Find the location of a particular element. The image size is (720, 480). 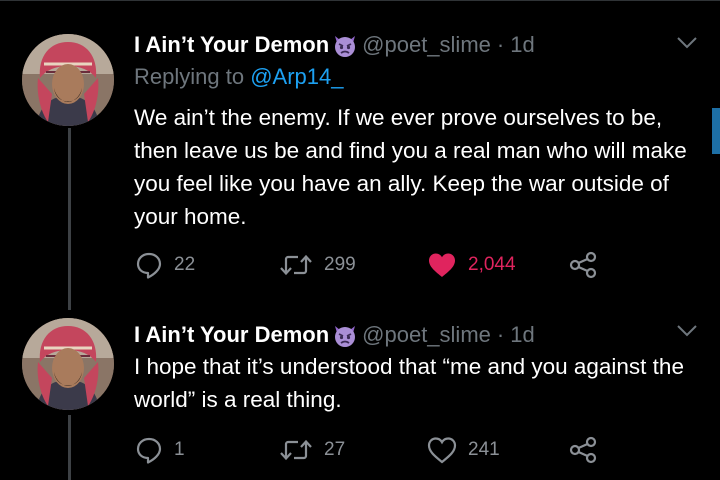

reply-count: 1 is located at coordinates (179, 449).